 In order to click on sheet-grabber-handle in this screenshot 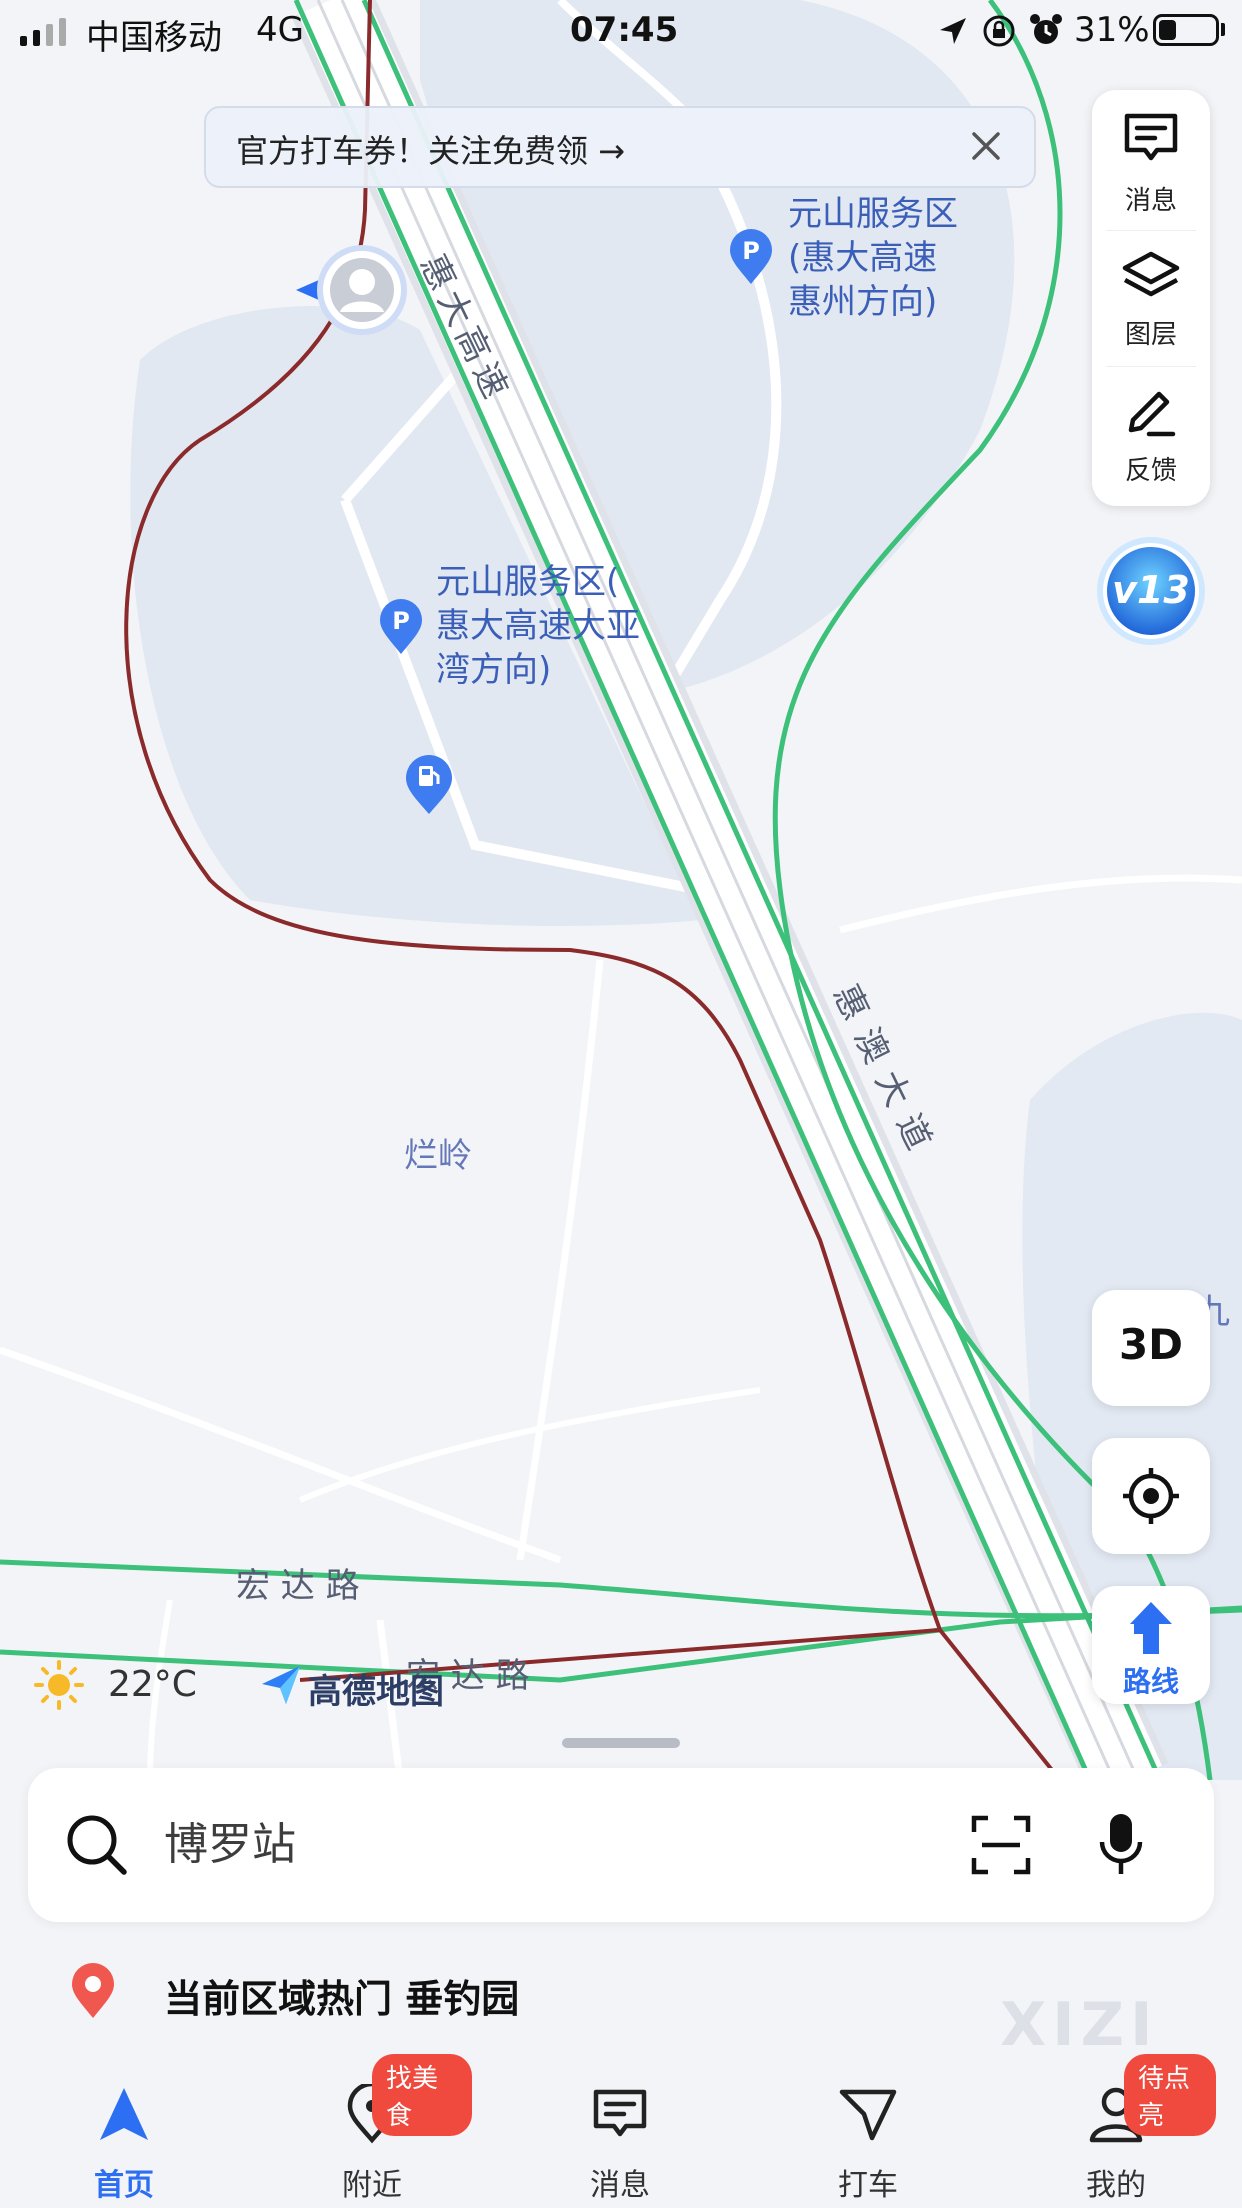, I will do `click(621, 1743)`.